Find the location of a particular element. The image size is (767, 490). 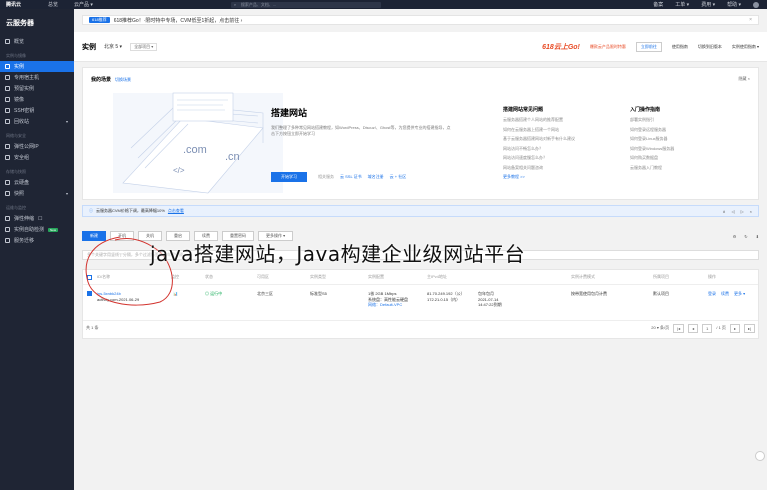

guide-item: 如何登录Linux服务器 is located at coordinates (652, 139).